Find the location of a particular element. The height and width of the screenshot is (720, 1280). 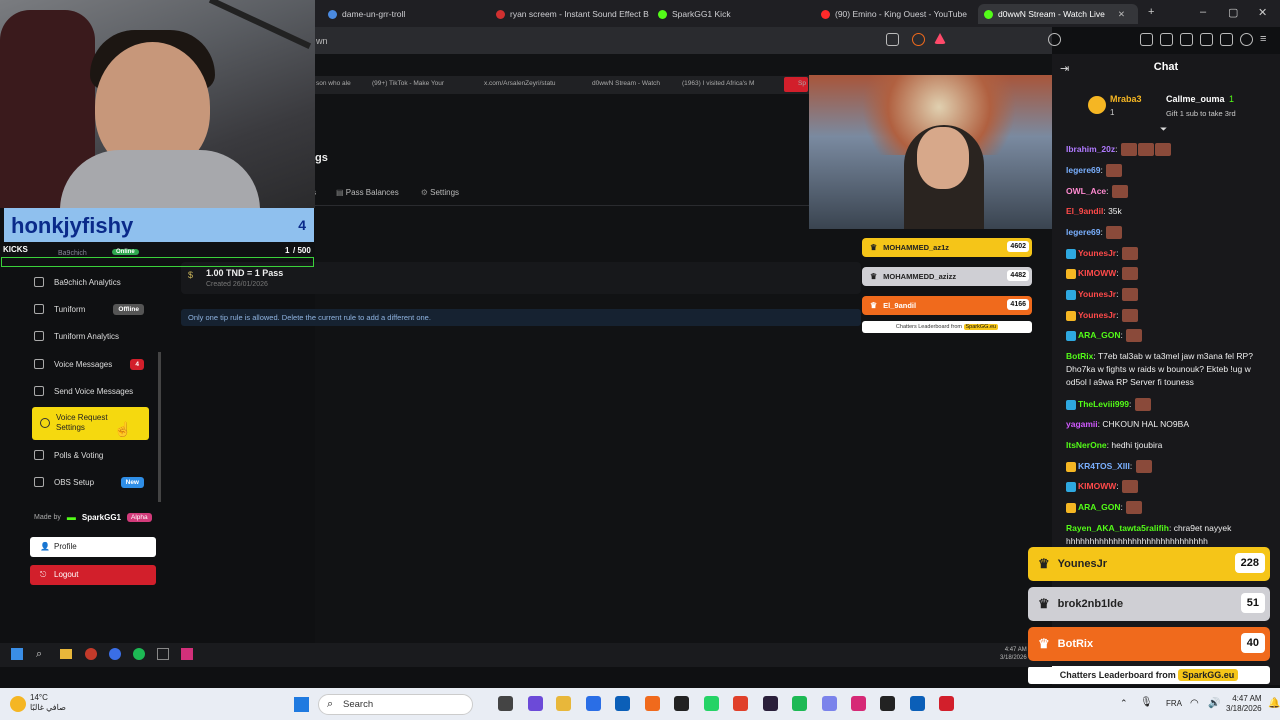

inner-tab: son who ale is located at coordinates (333, 83).